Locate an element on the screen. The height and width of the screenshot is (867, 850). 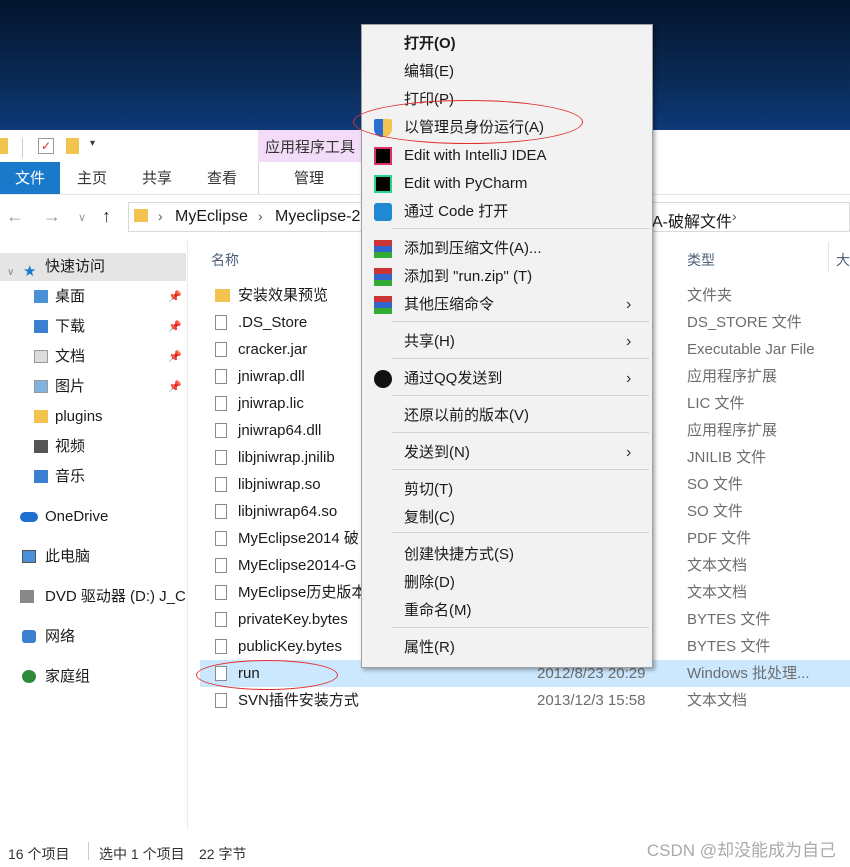
nav-item-music: 音乐 is located at coordinates (93, 477).